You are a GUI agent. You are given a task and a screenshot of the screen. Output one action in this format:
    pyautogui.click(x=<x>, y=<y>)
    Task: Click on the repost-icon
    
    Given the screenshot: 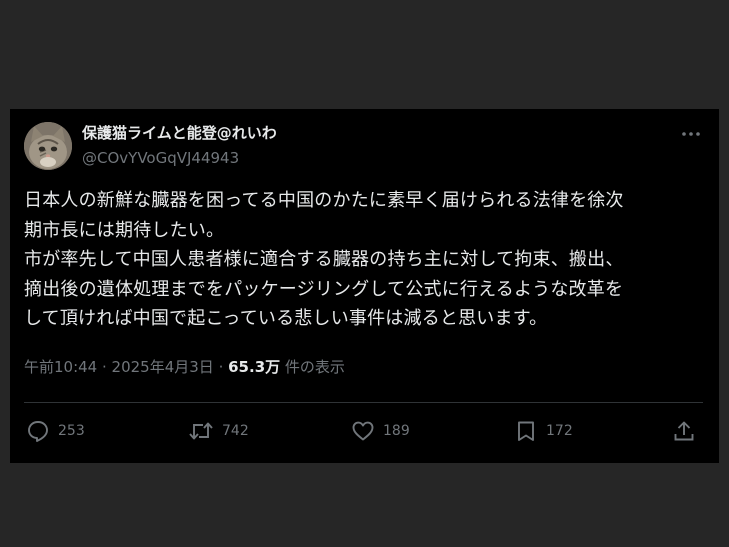 What is the action you would take?
    pyautogui.click(x=201, y=431)
    